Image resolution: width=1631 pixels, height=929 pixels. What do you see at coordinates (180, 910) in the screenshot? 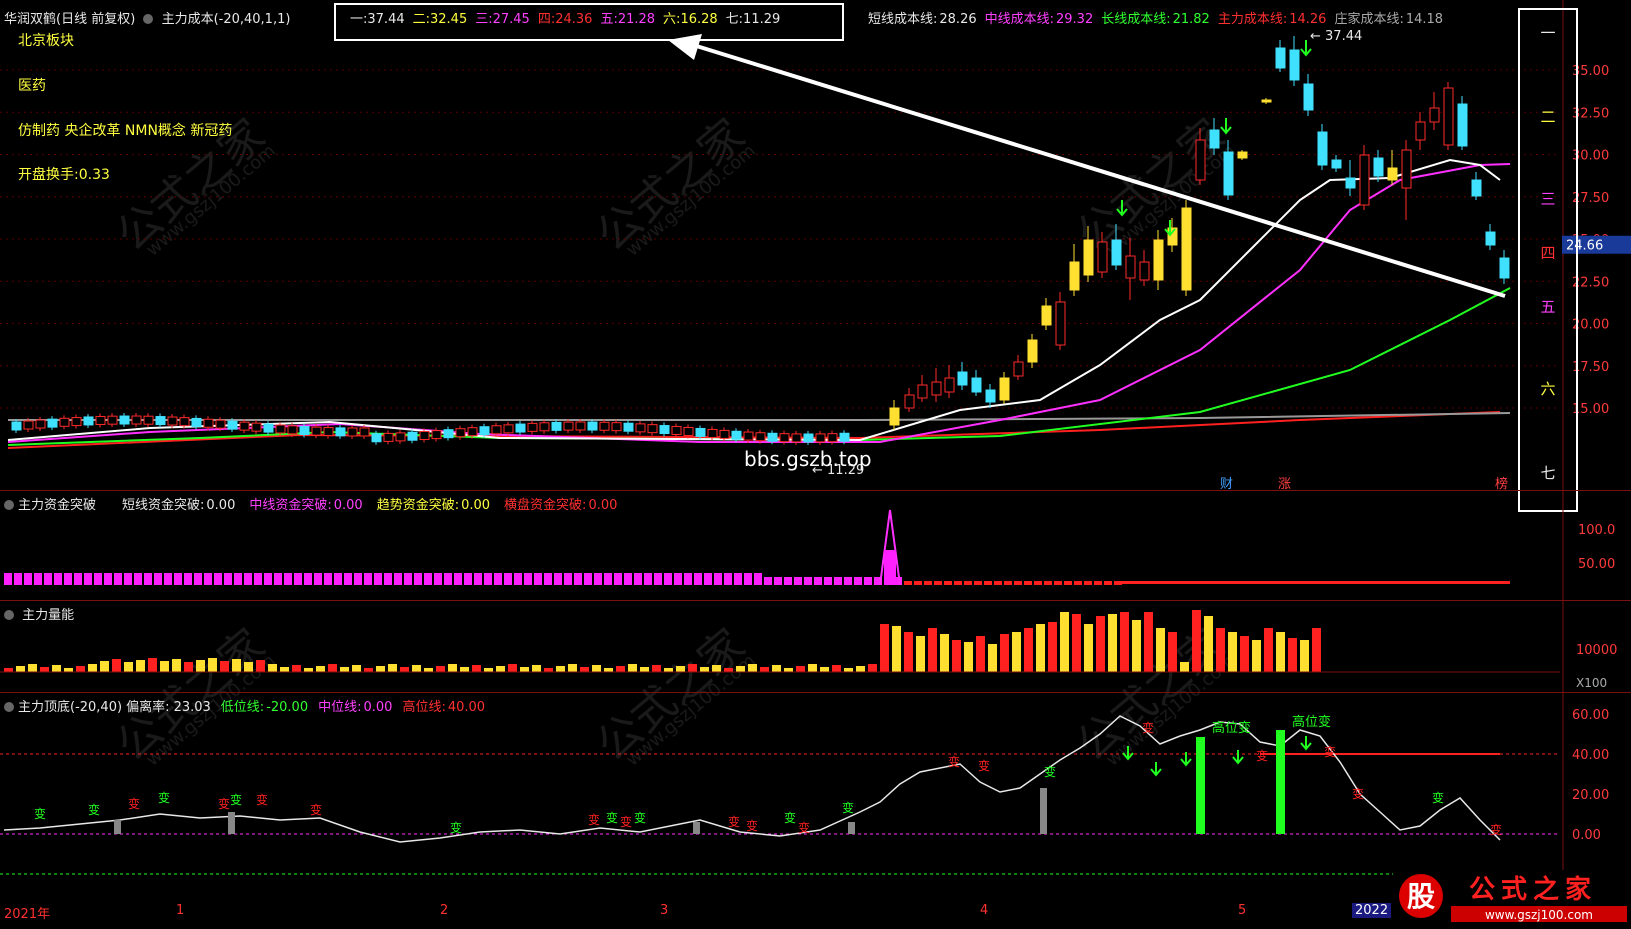
I see `date-label: 1` at bounding box center [180, 910].